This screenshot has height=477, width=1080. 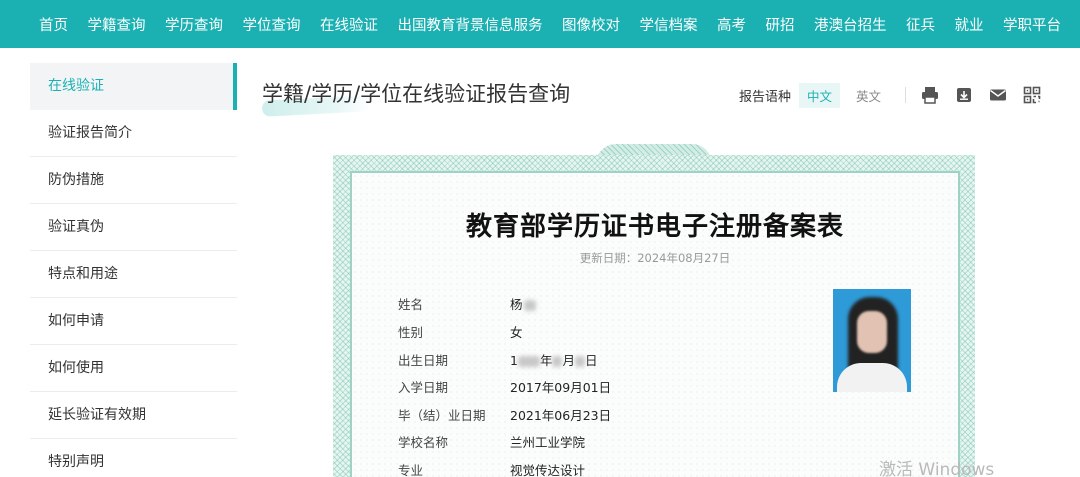 I want to click on birth-part-2: 年, so click(x=546, y=360).